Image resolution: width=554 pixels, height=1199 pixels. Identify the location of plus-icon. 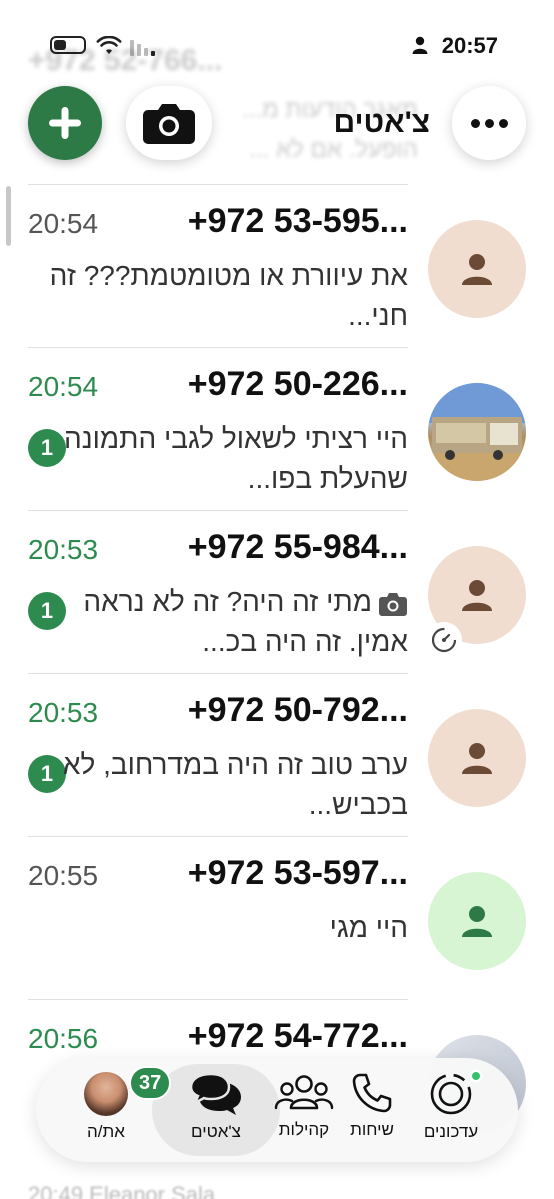
(65, 123).